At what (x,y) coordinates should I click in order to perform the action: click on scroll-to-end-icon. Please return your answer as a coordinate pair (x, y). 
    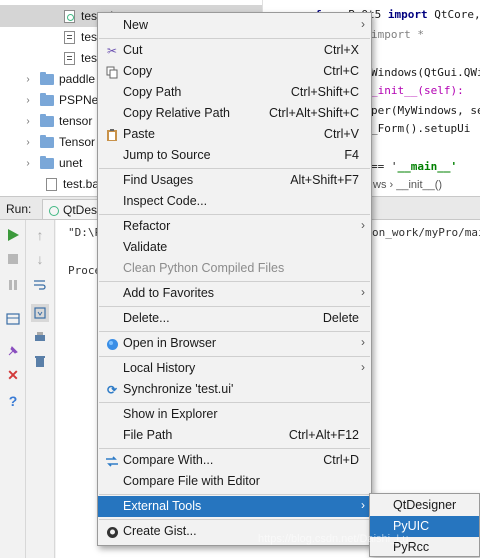
    Looking at the image, I should click on (40, 313).